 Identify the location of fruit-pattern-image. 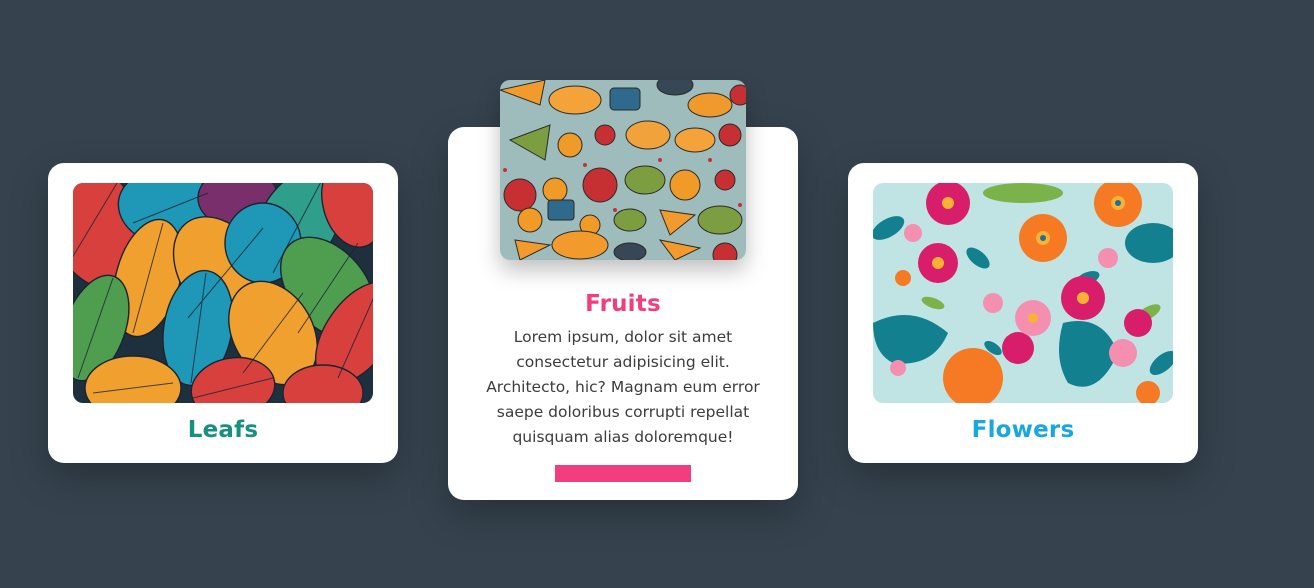
(623, 170).